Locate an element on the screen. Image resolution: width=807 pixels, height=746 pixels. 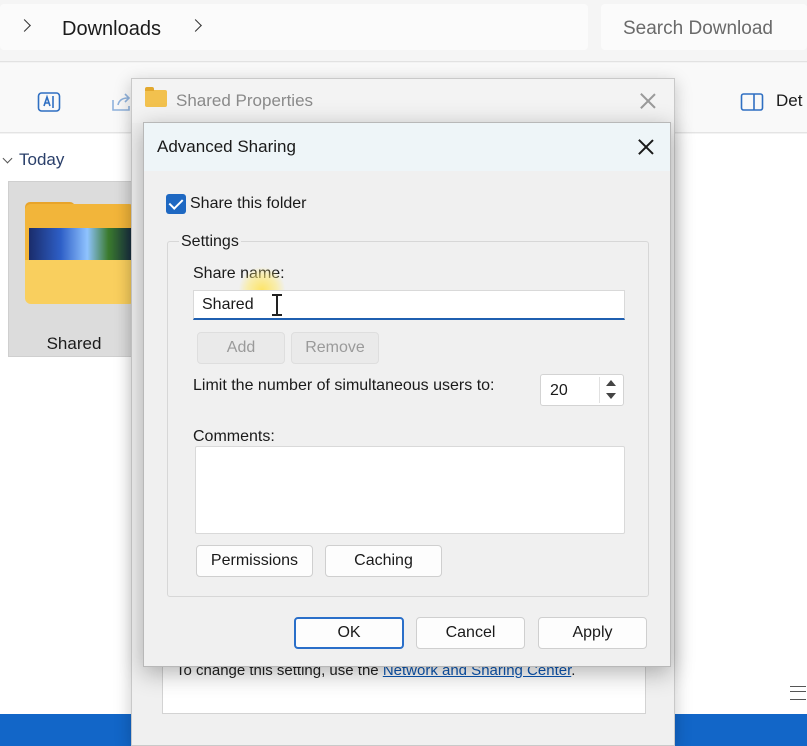
properties-title: Shared Properties is located at coordinates (245, 100).